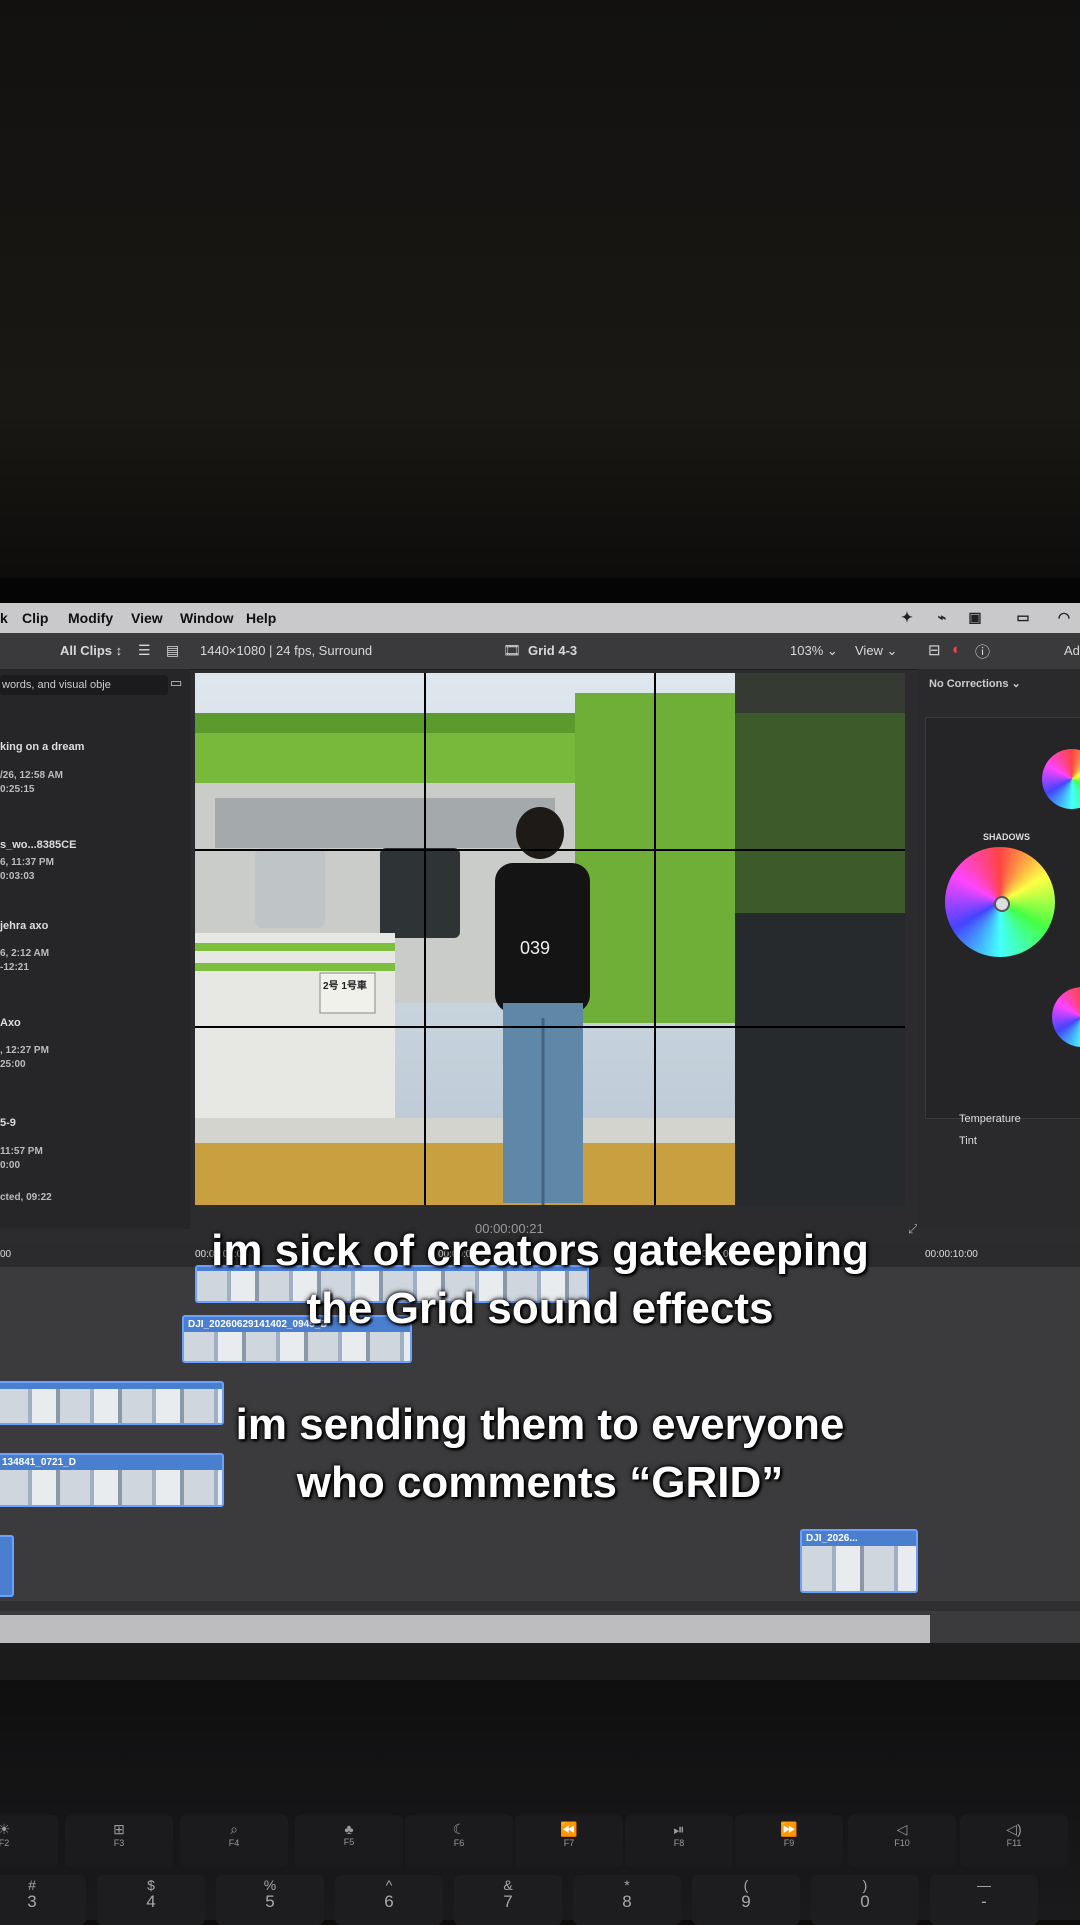  What do you see at coordinates (17, 876) in the screenshot?
I see `clip-duration: 0:03:03` at bounding box center [17, 876].